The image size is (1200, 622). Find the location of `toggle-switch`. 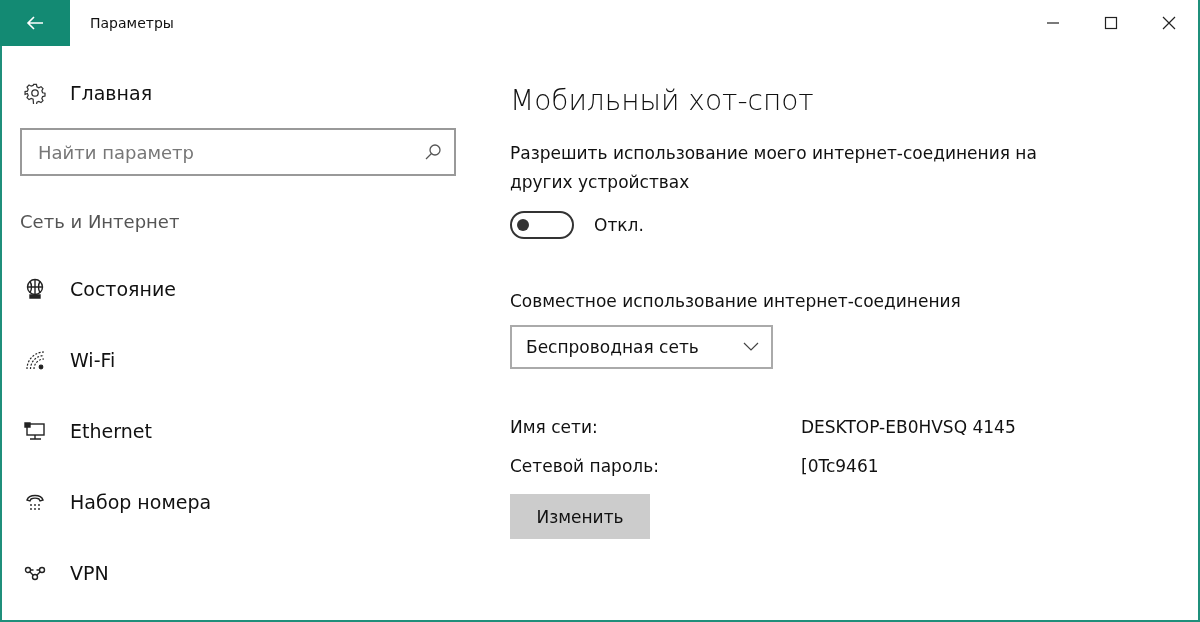

toggle-switch is located at coordinates (542, 225).